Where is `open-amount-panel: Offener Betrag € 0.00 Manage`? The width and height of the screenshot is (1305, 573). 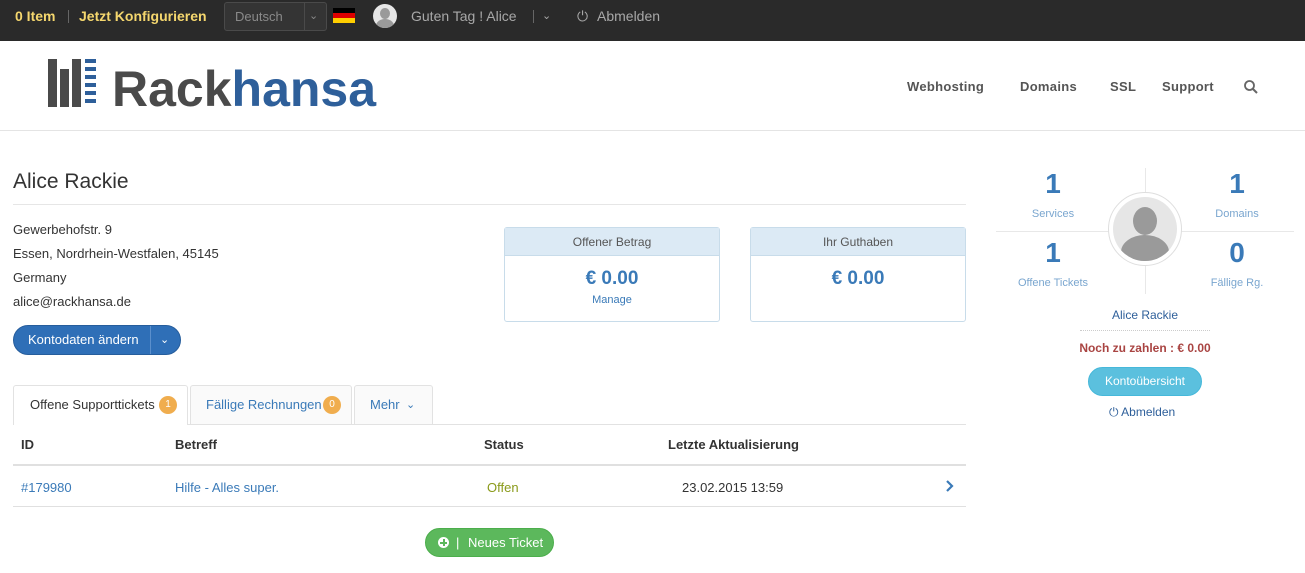
open-amount-panel: Offener Betrag € 0.00 Manage is located at coordinates (612, 274).